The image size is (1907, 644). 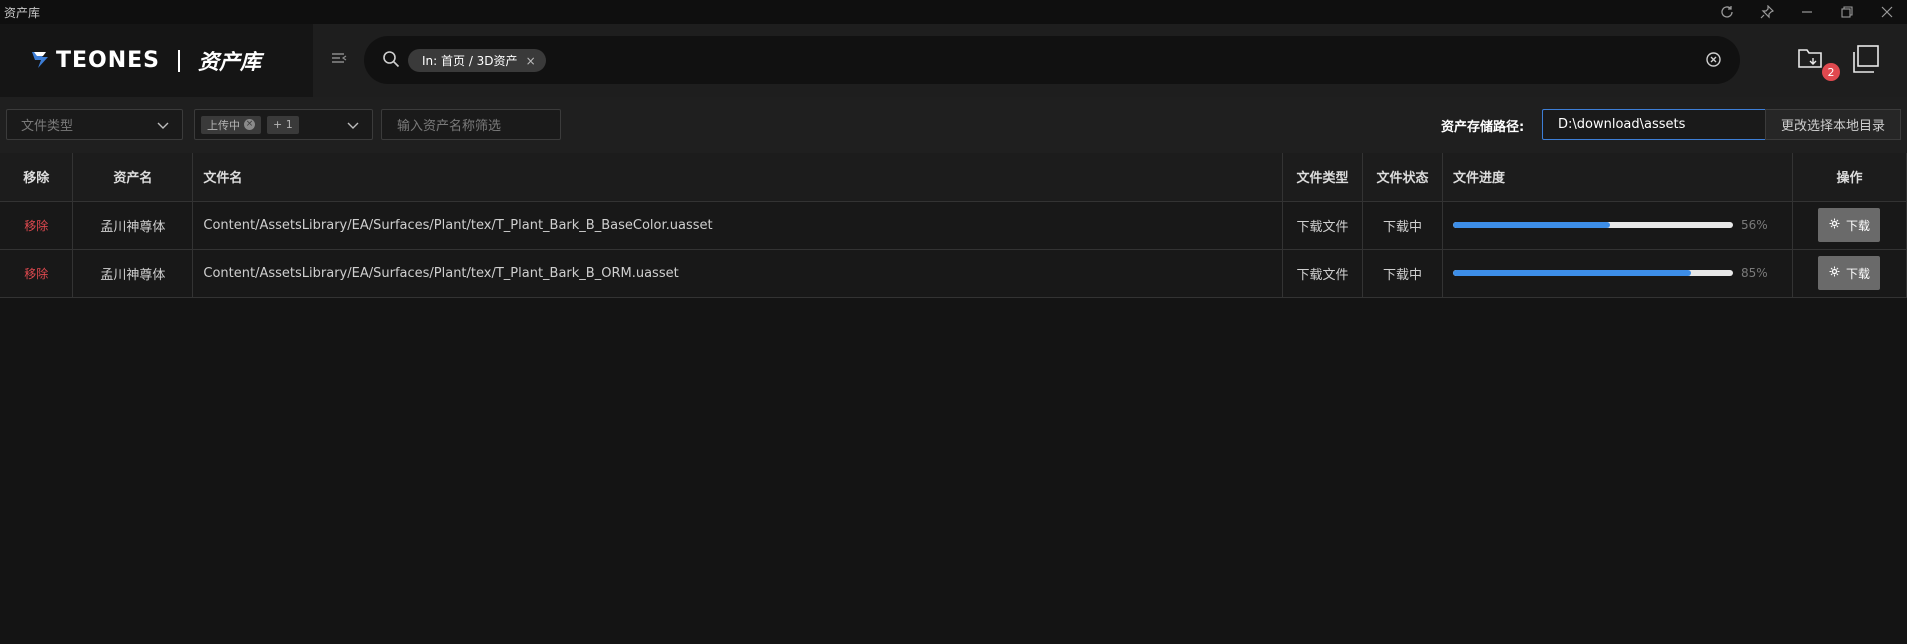 I want to click on col-remove: 移除, so click(x=37, y=177).